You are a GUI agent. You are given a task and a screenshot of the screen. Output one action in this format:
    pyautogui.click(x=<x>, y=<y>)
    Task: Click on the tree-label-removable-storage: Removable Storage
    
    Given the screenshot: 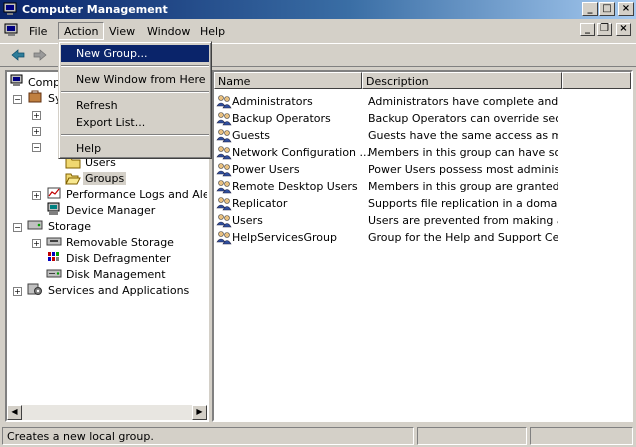 What is the action you would take?
    pyautogui.click(x=120, y=242)
    